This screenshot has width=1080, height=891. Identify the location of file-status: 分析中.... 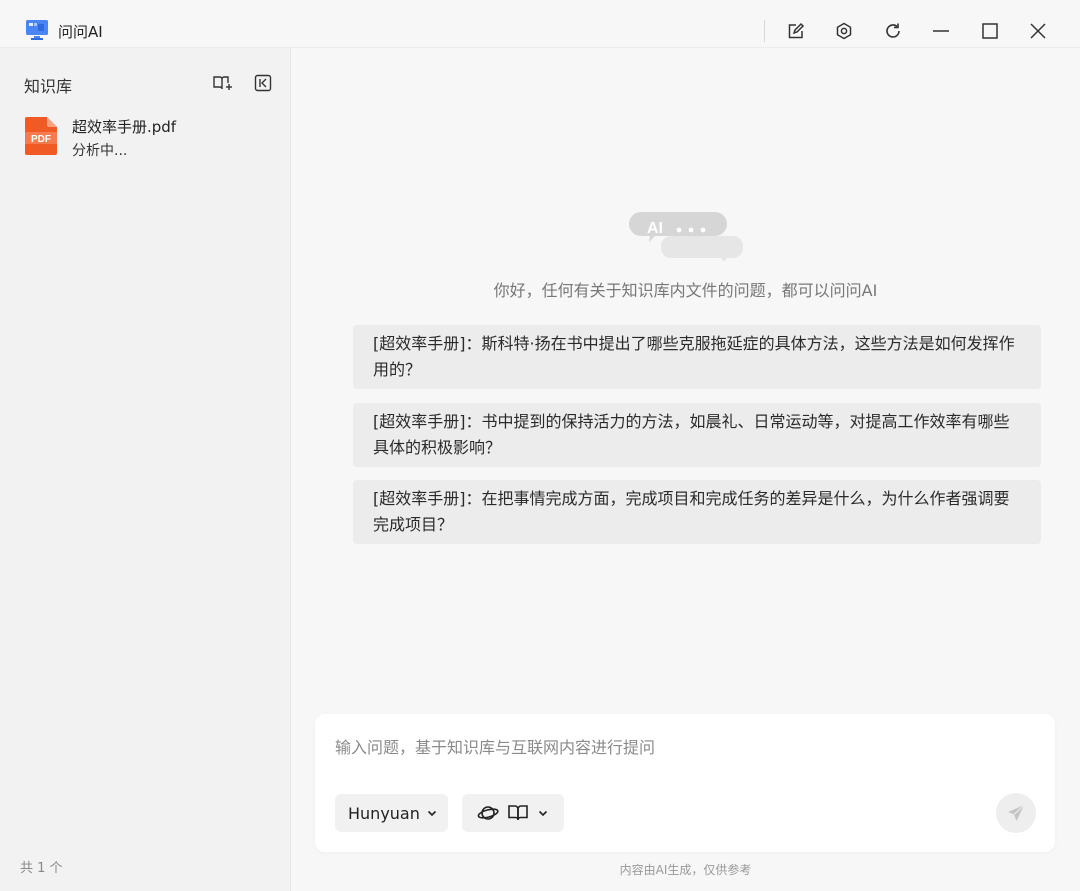
(100, 151).